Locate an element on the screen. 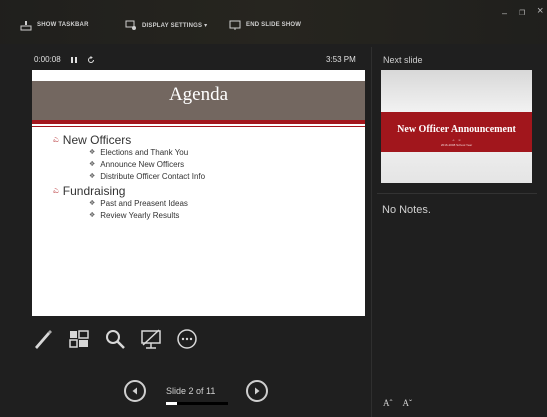 Image resolution: width=547 pixels, height=417 pixels. elapsed-time: 0:00:08 is located at coordinates (47, 59).